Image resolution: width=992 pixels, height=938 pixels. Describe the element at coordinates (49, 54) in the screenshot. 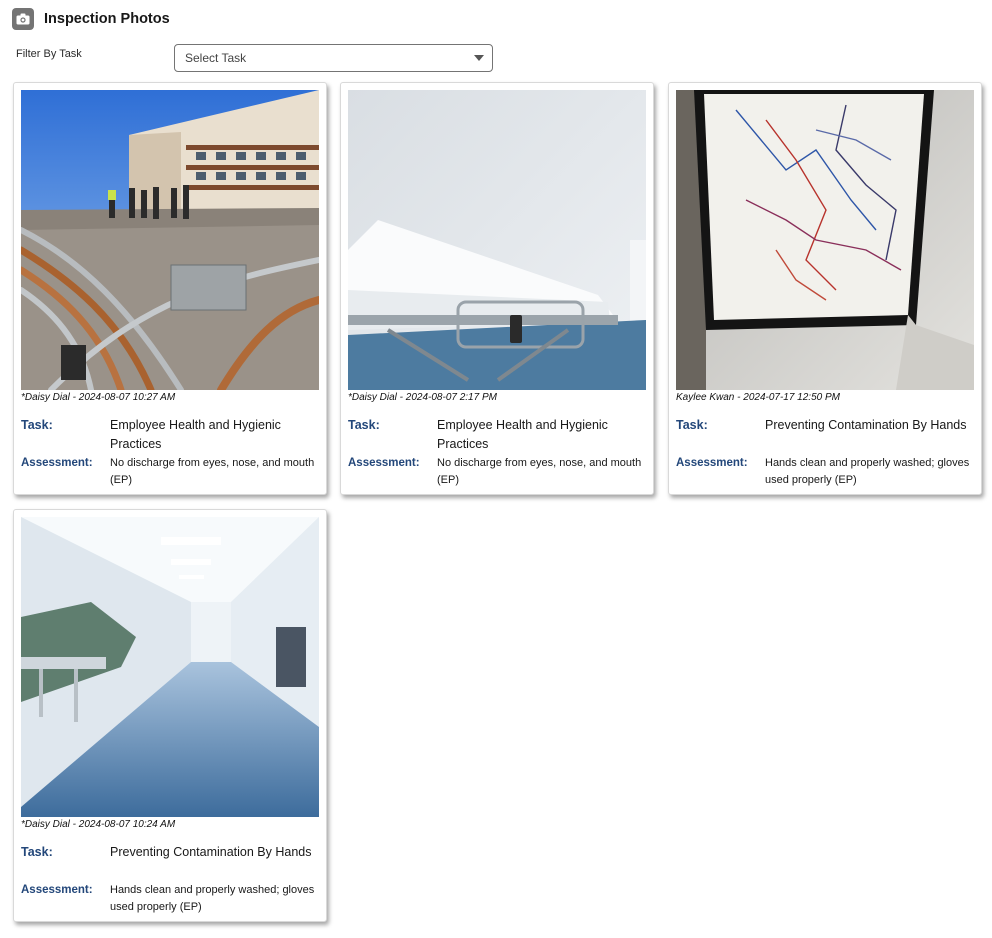

I see `filter-label: Filter By Task` at that location.